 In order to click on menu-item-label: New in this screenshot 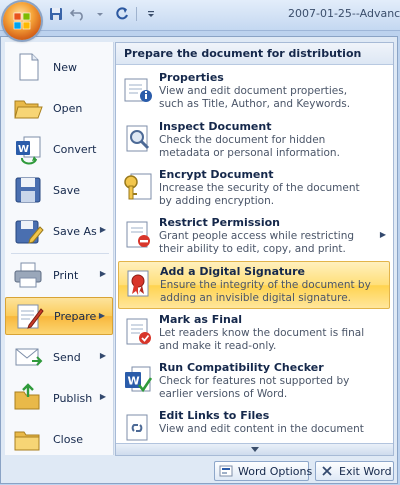, I will do `click(65, 67)`.